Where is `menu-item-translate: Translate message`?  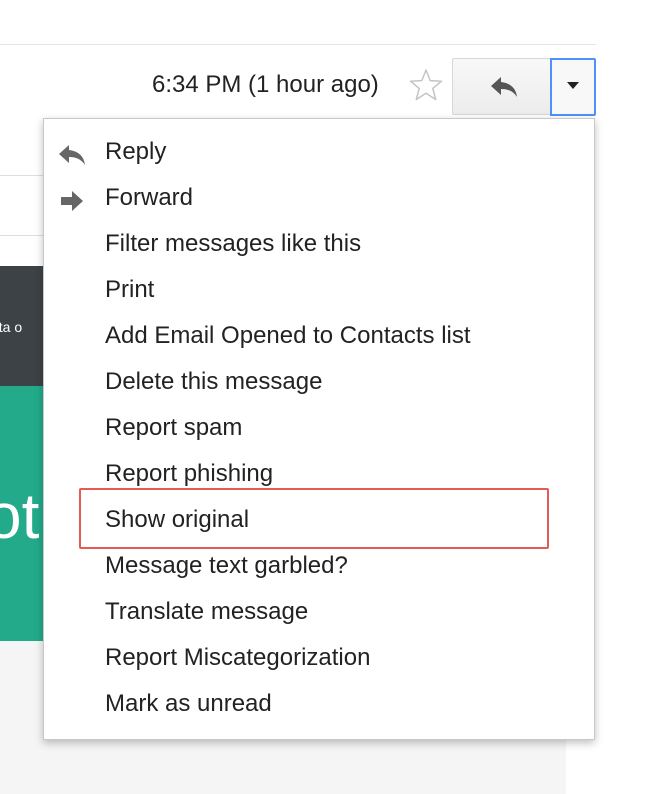 menu-item-translate: Translate message is located at coordinates (319, 614).